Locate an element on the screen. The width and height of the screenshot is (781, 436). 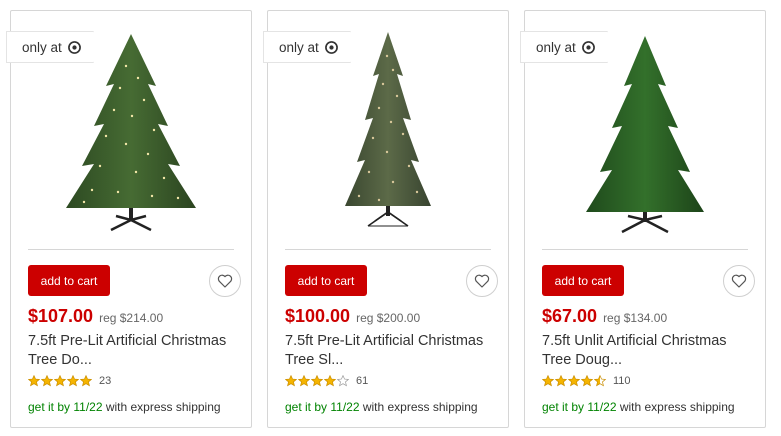
price: $100.00 is located at coordinates (318, 316).